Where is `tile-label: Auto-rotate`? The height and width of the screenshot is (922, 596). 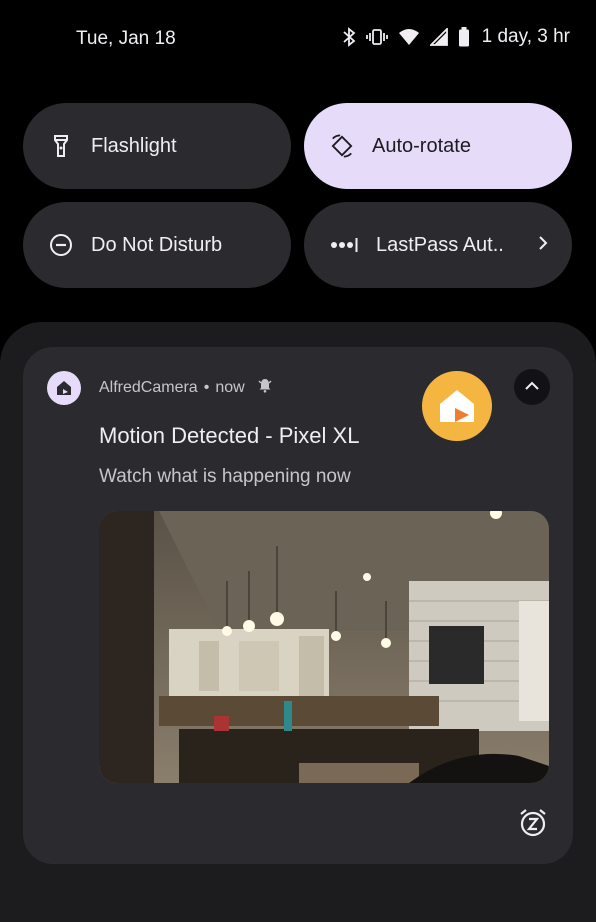
tile-label: Auto-rotate is located at coordinates (421, 145).